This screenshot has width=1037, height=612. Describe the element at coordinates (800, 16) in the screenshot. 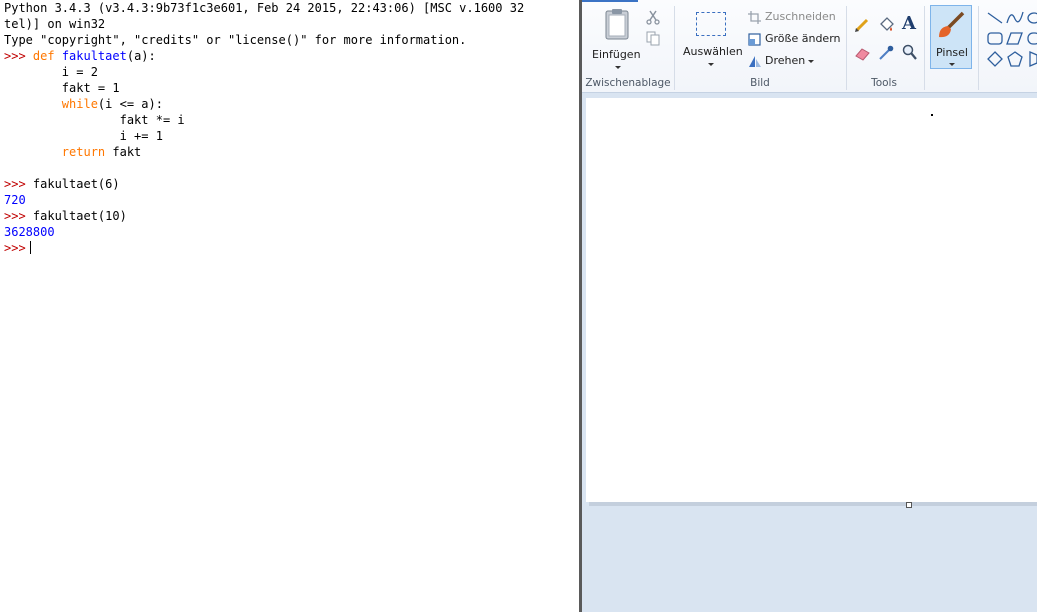

I see `crop-label: Zuschneiden` at that location.